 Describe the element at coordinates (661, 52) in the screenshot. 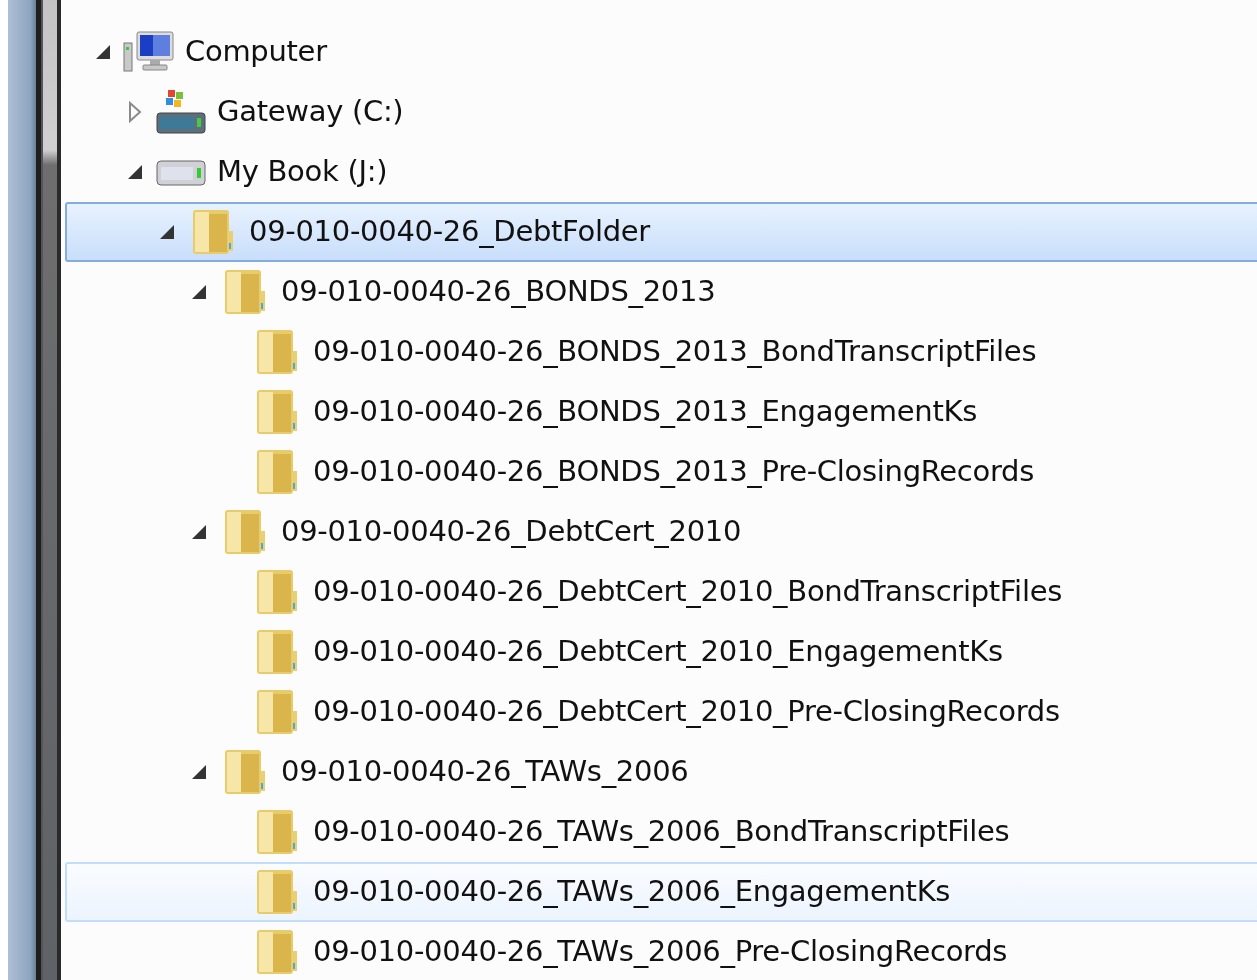

I see `tree-item: Computer` at that location.